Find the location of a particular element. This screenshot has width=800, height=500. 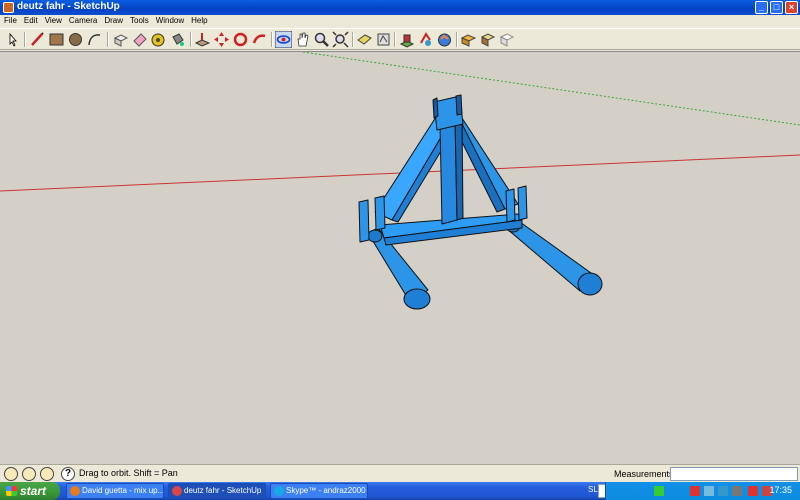

network-icon is located at coordinates (709, 491).